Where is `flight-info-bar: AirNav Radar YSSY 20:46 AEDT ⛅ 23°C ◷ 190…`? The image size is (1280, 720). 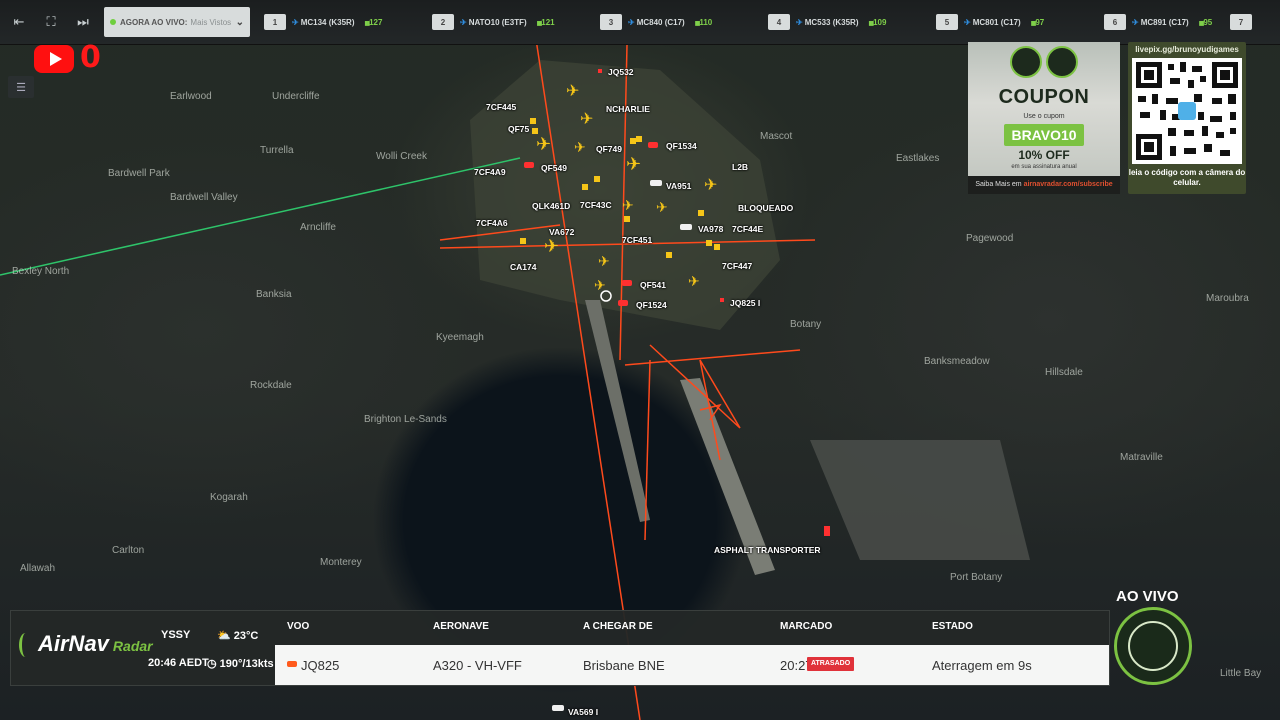
flight-info-bar: AirNav Radar YSSY 20:46 AEDT ⛅ 23°C ◷ 190… is located at coordinates (560, 648).